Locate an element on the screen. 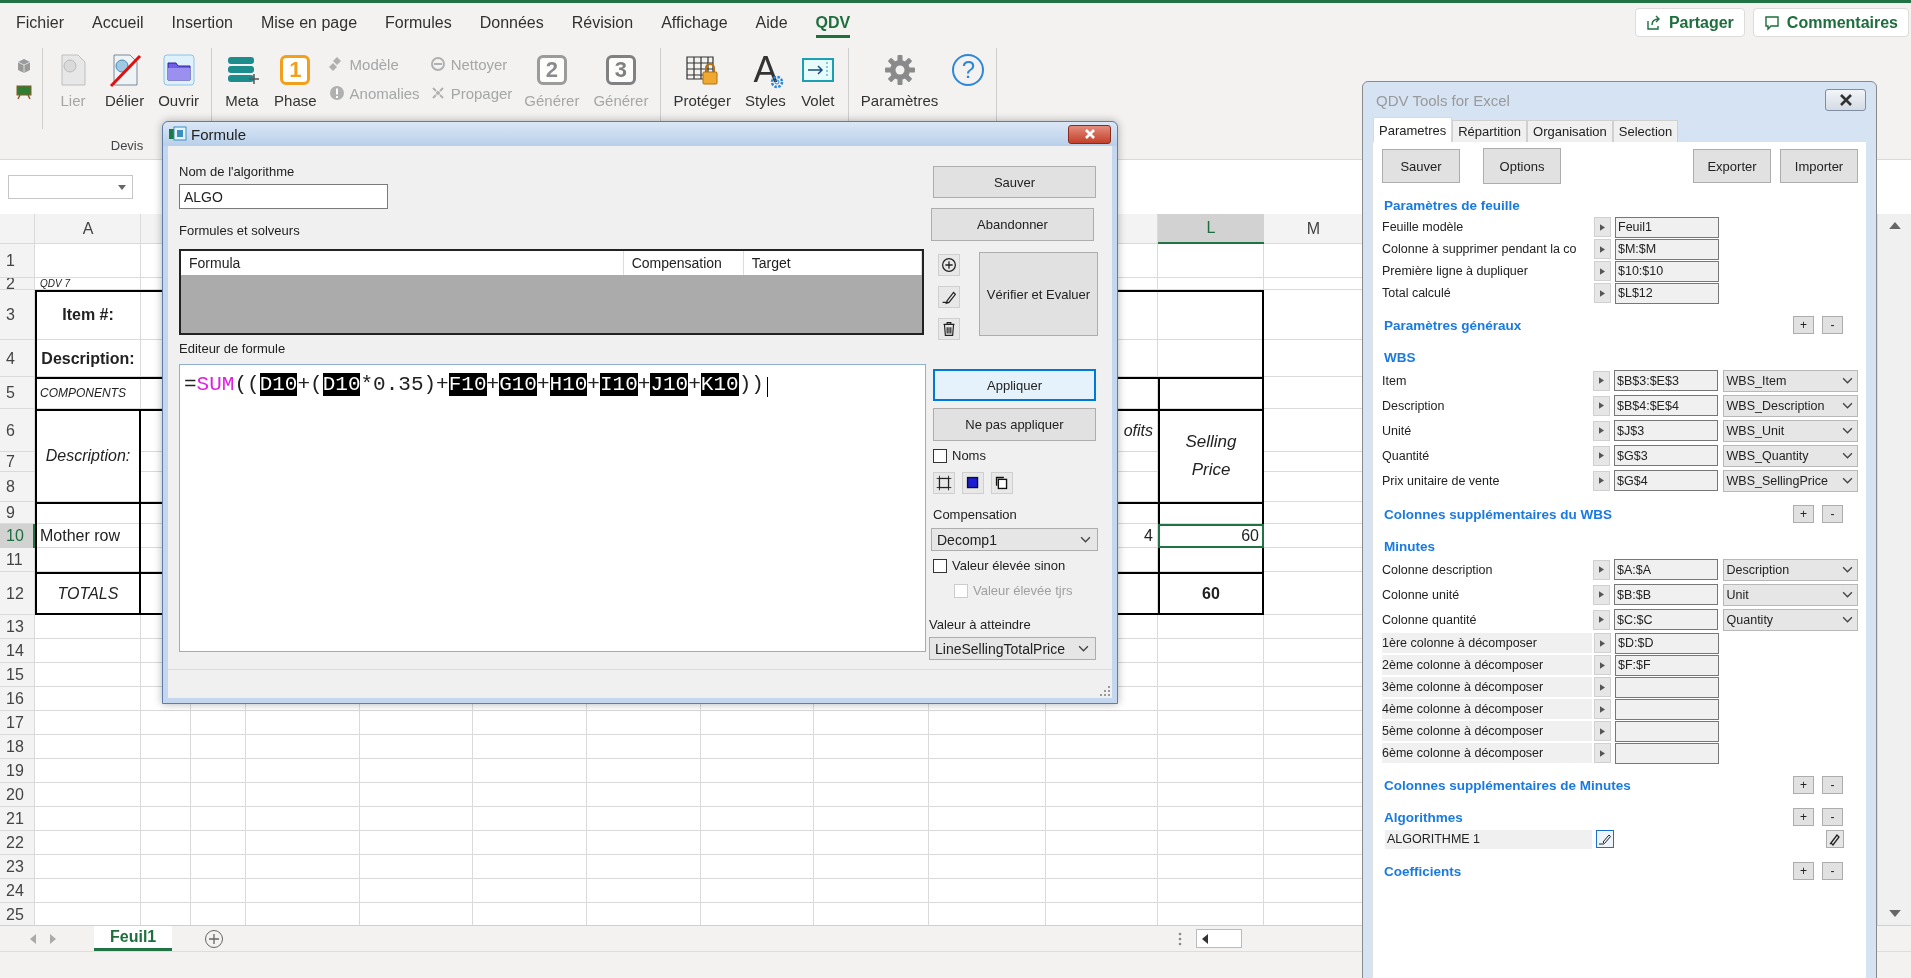 Image resolution: width=1911 pixels, height=978 pixels. row-header: 7 is located at coordinates (17, 462).